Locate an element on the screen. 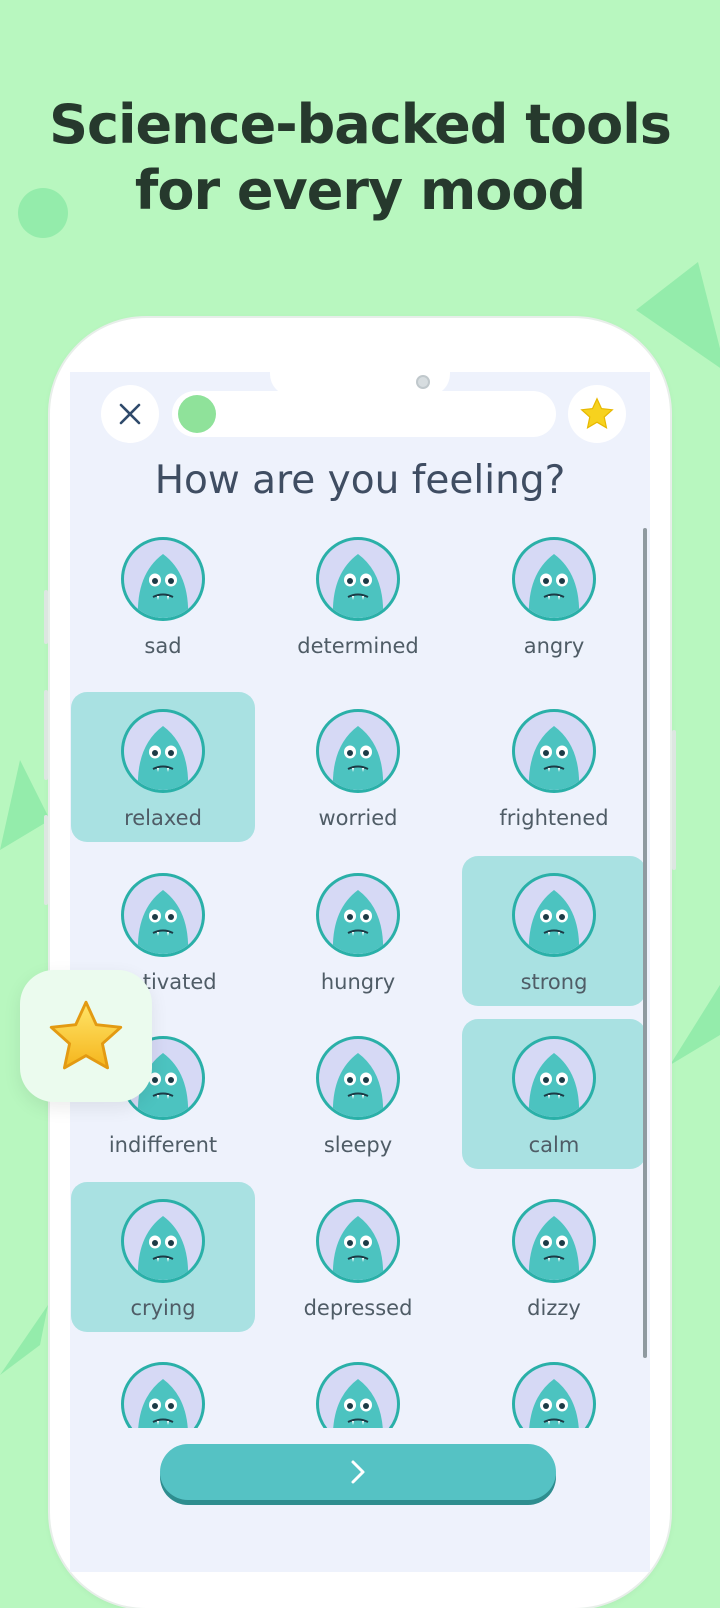 The width and height of the screenshot is (720, 1608). mood-option: sad is located at coordinates (163, 595).